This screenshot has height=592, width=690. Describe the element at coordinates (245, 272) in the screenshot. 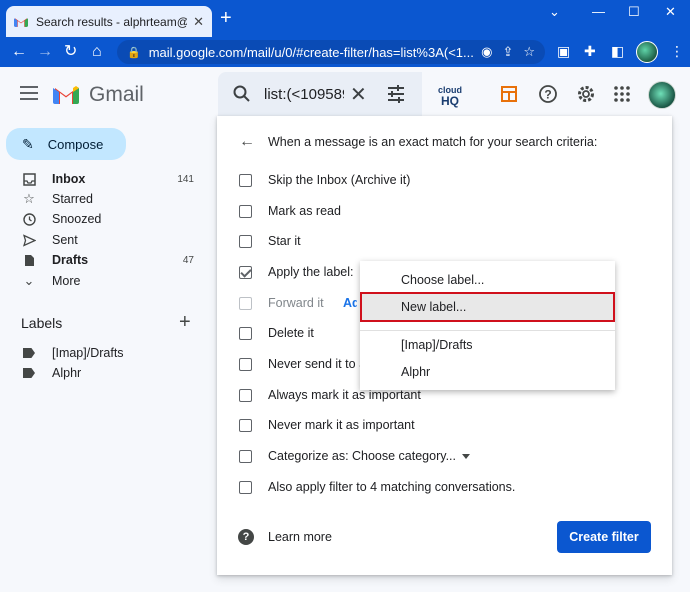

I see `checkbox-checked` at that location.